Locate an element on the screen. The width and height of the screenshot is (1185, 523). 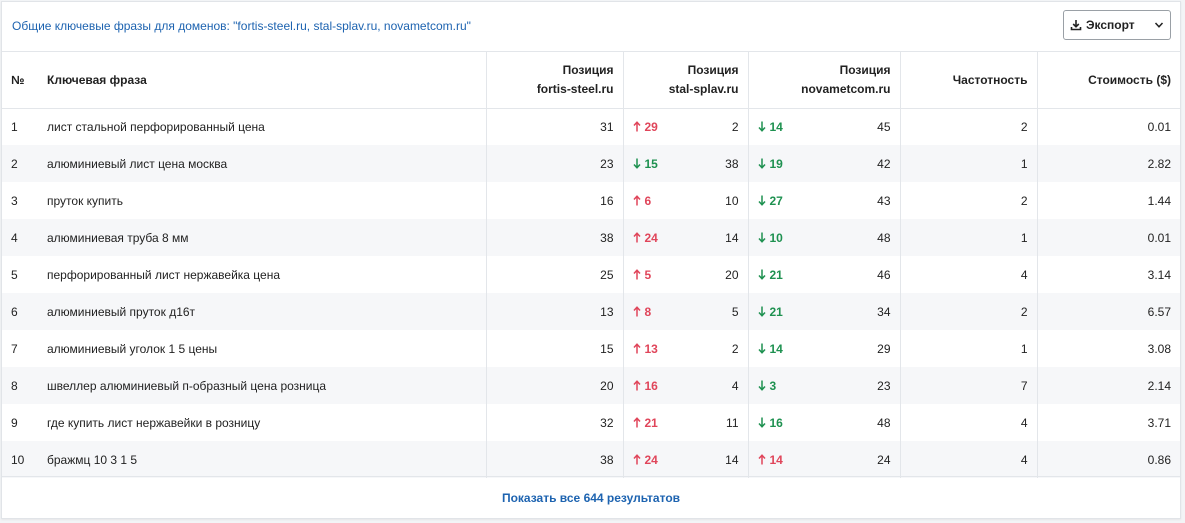
position-fortis-cell: 15 is located at coordinates (555, 348).